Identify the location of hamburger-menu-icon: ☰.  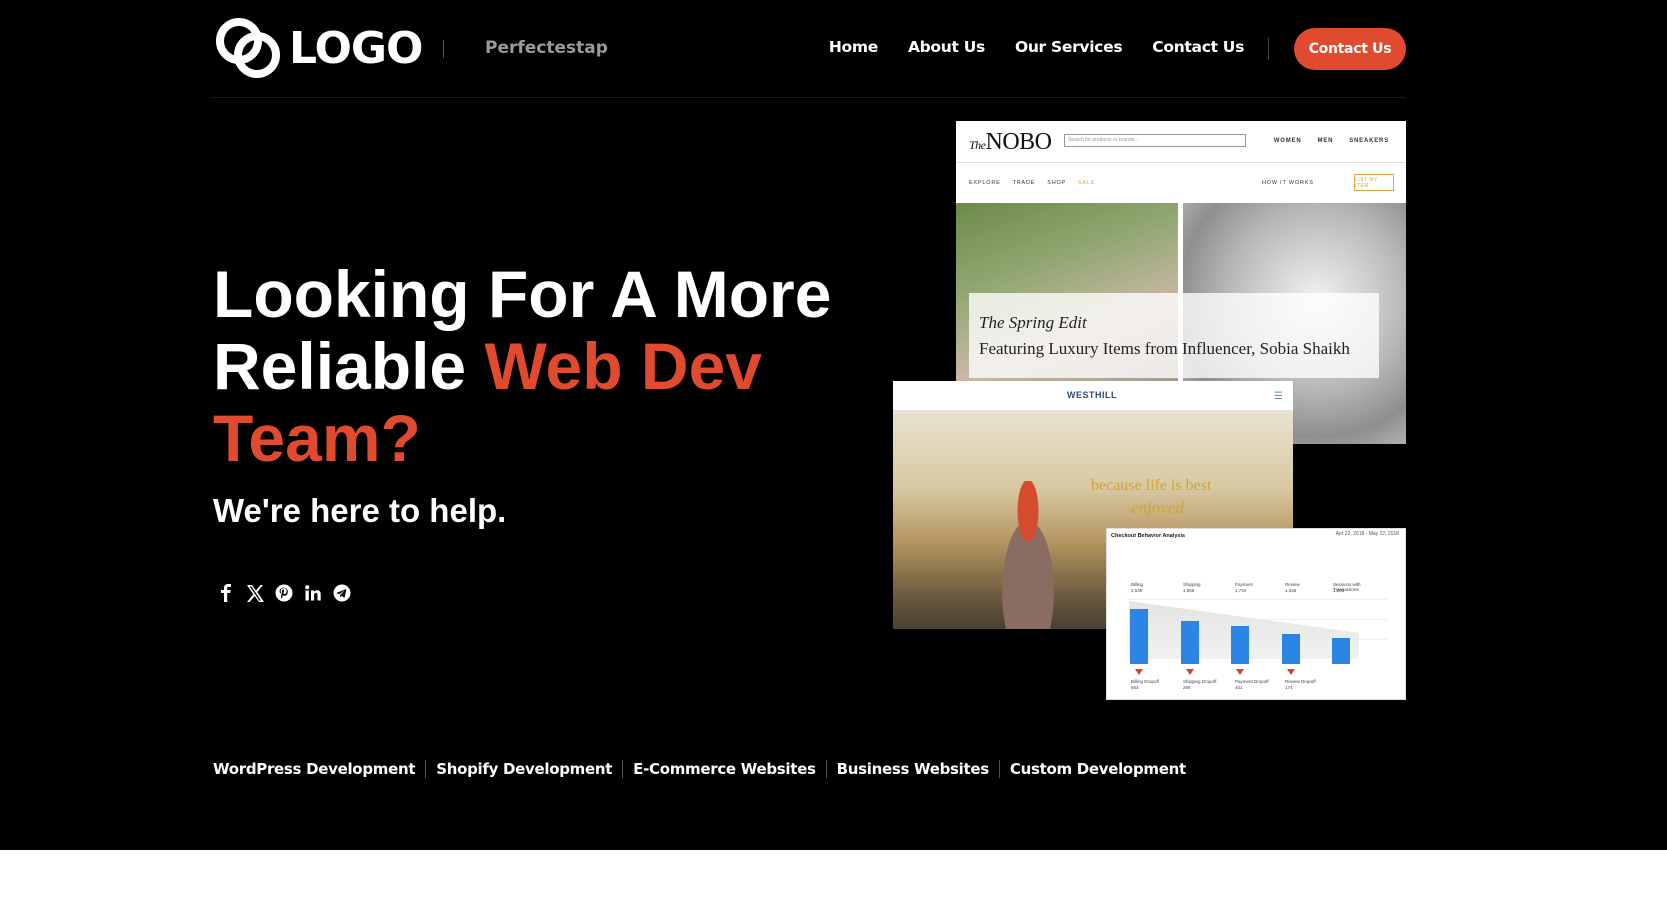
(1278, 396).